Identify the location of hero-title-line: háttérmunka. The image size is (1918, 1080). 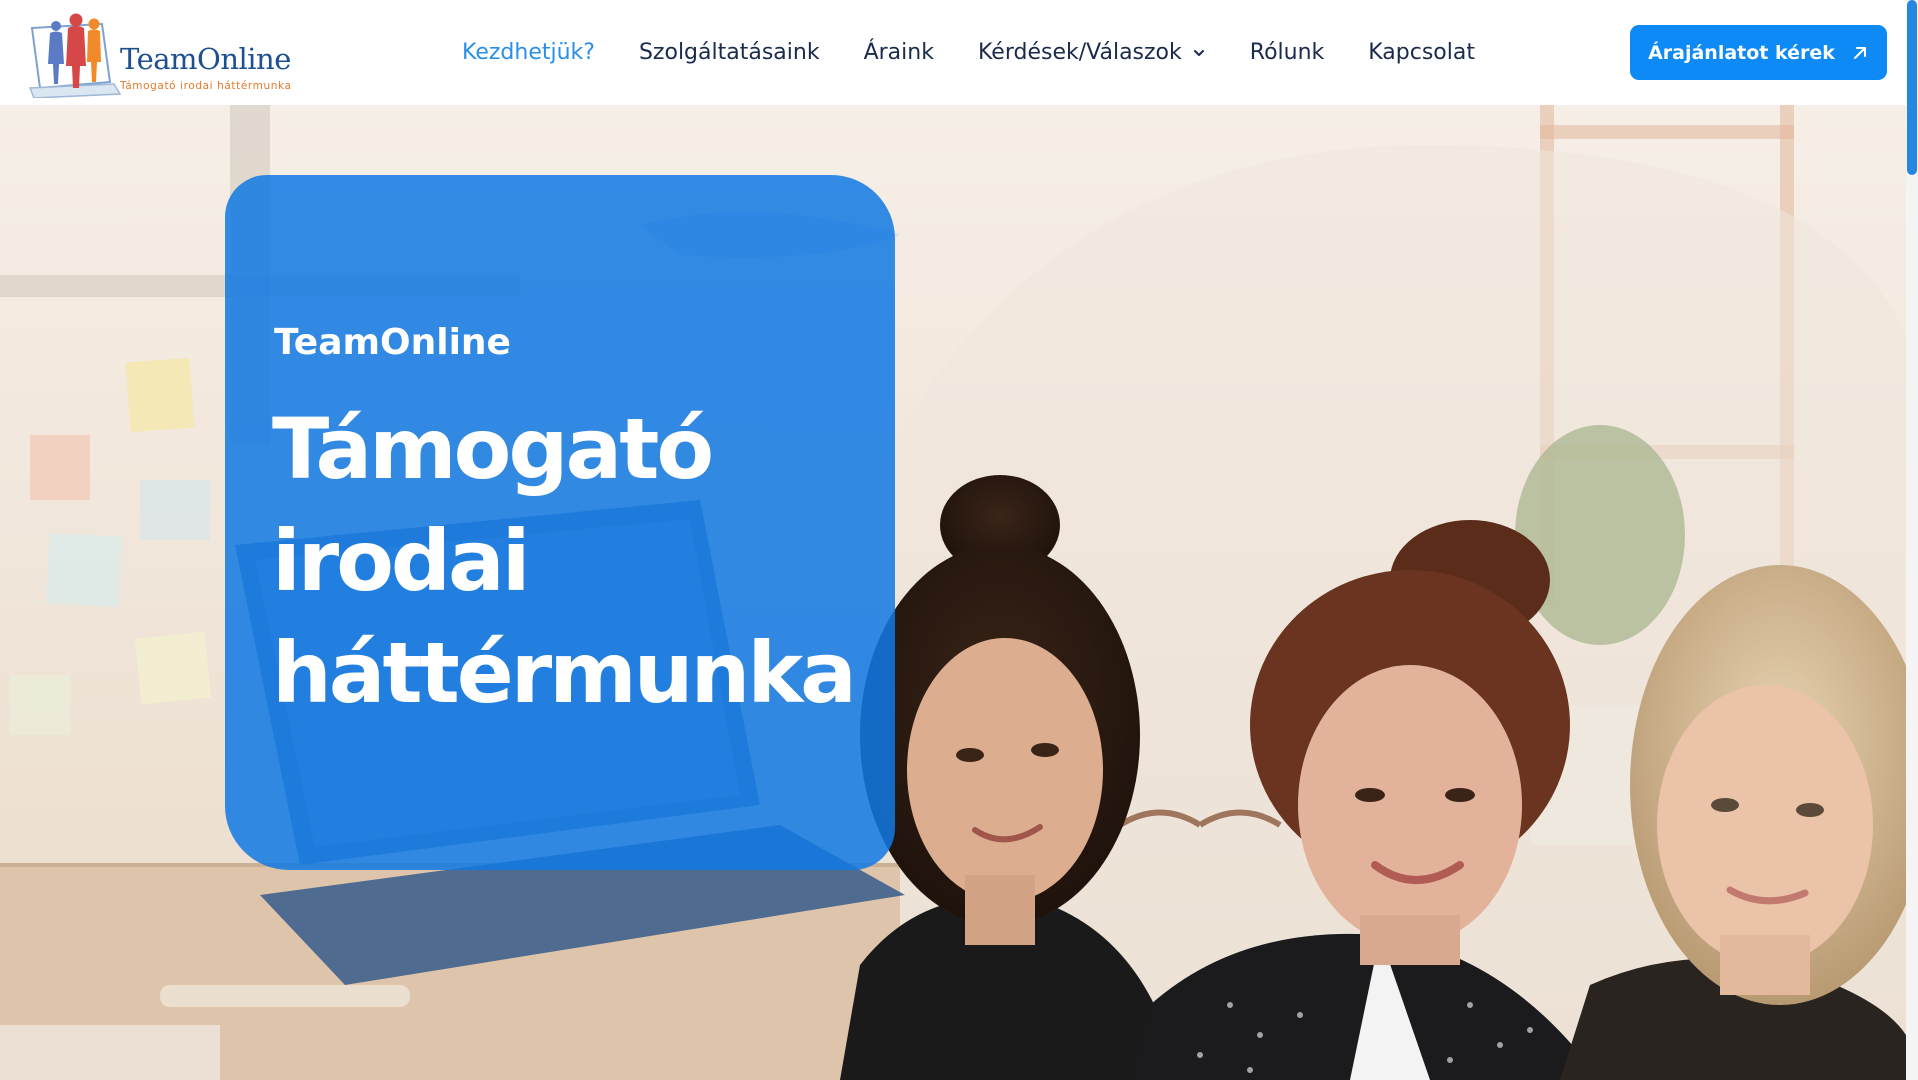
(564, 673).